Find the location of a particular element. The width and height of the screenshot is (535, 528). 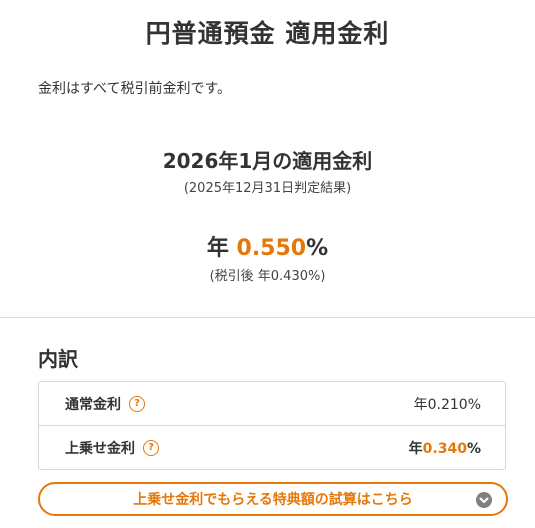

bonus-trial-button-label: 上乗せ金利でもらえる特典額の試算はこちら is located at coordinates (273, 500).